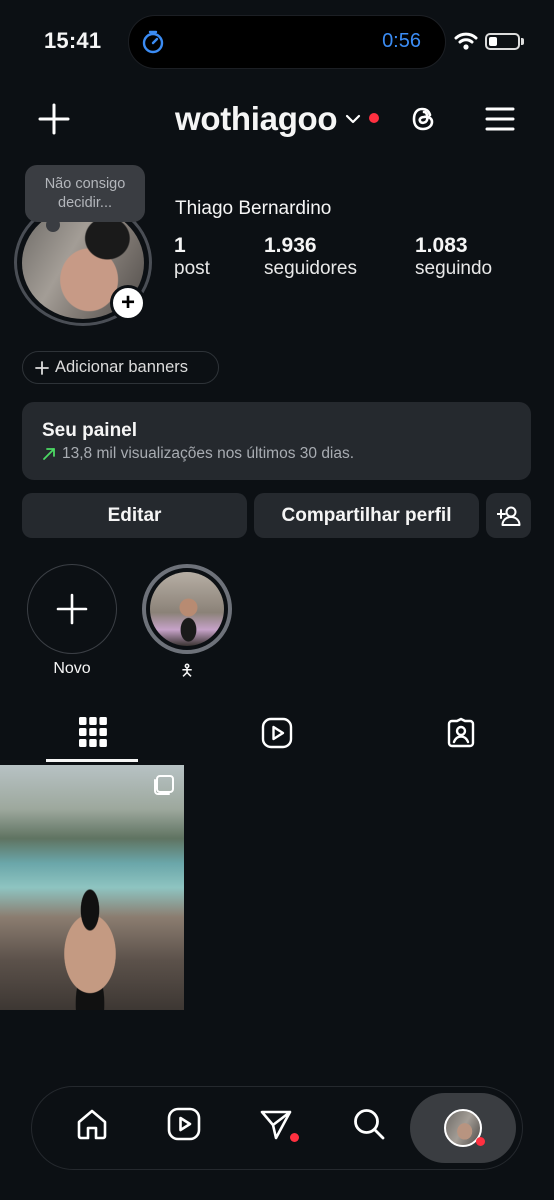 Image resolution: width=554 pixels, height=1200 pixels. What do you see at coordinates (290, 245) in the screenshot?
I see `stat-value: 1.936` at bounding box center [290, 245].